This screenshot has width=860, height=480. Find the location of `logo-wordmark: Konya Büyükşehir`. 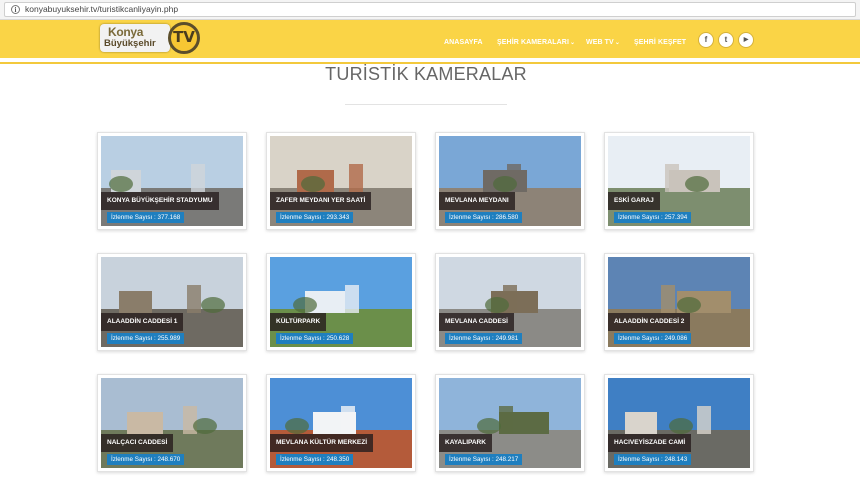

logo-wordmark: Konya Büyükşehir is located at coordinates (135, 38).